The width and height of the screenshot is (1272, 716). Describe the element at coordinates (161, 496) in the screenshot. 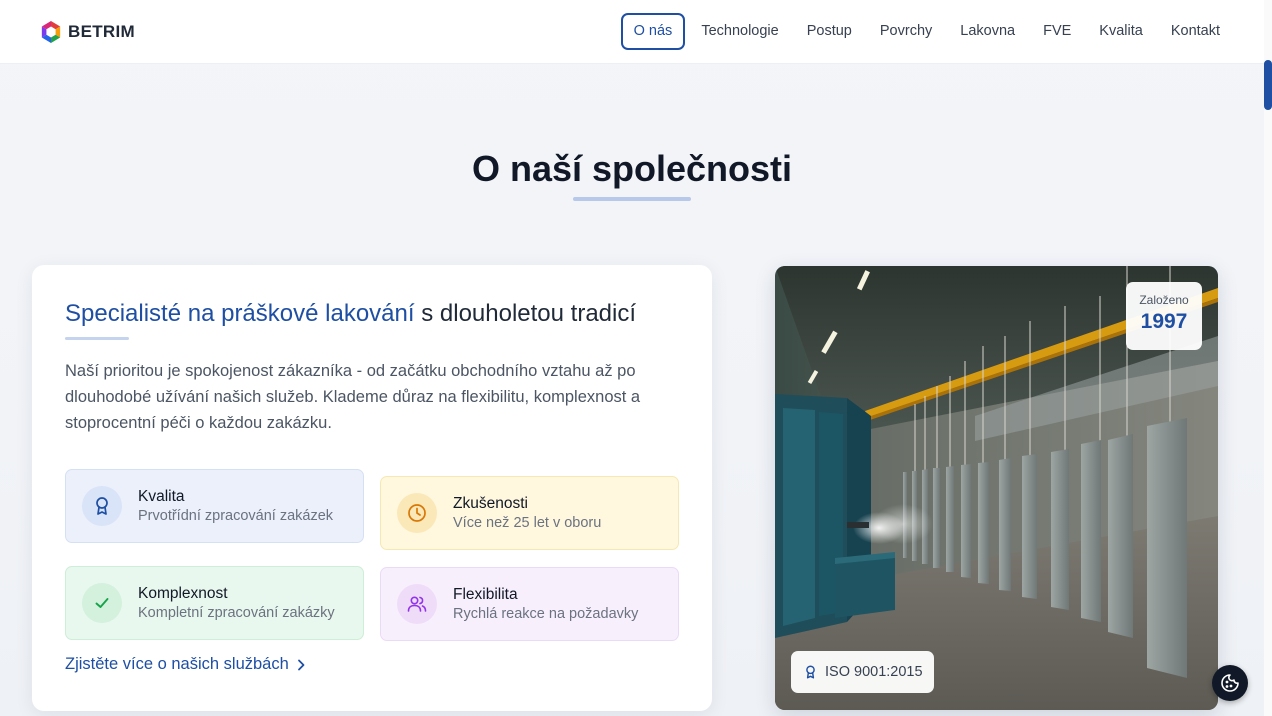

I see `feature-title: Kvalita` at that location.